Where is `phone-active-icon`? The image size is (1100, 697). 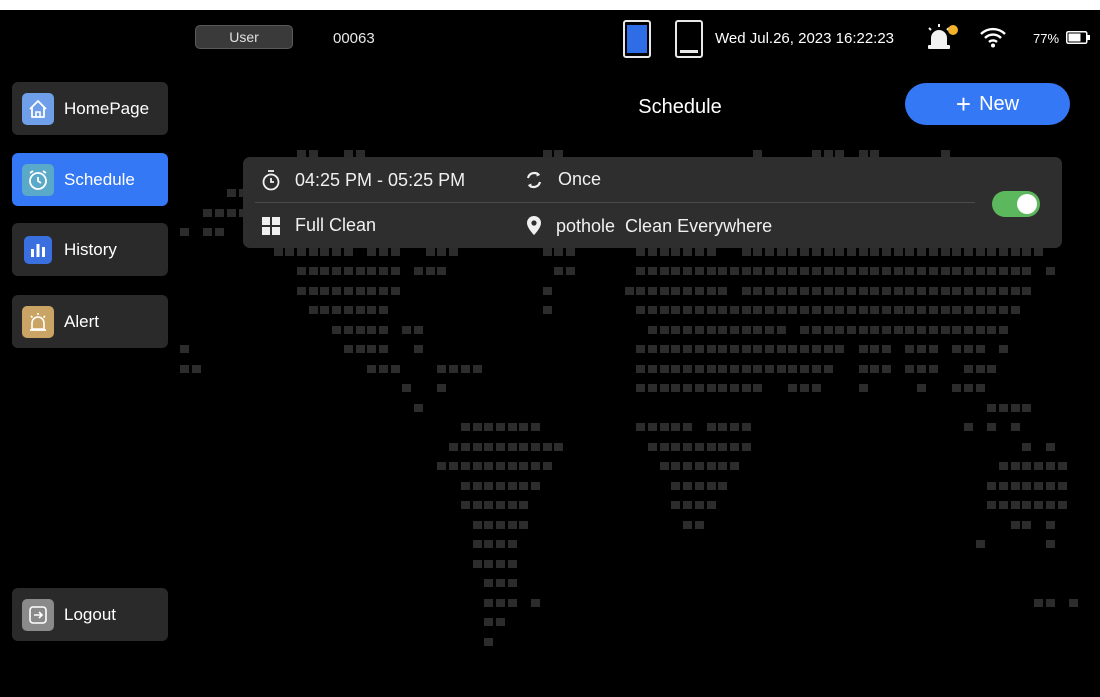 phone-active-icon is located at coordinates (637, 39).